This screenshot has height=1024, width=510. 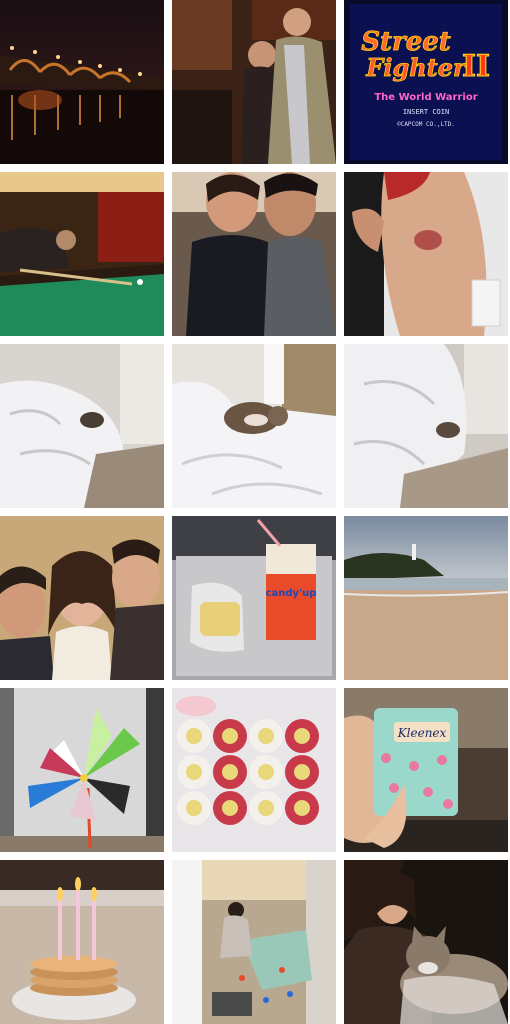 I want to click on photo-kids-playroom, so click(x=254, y=942).